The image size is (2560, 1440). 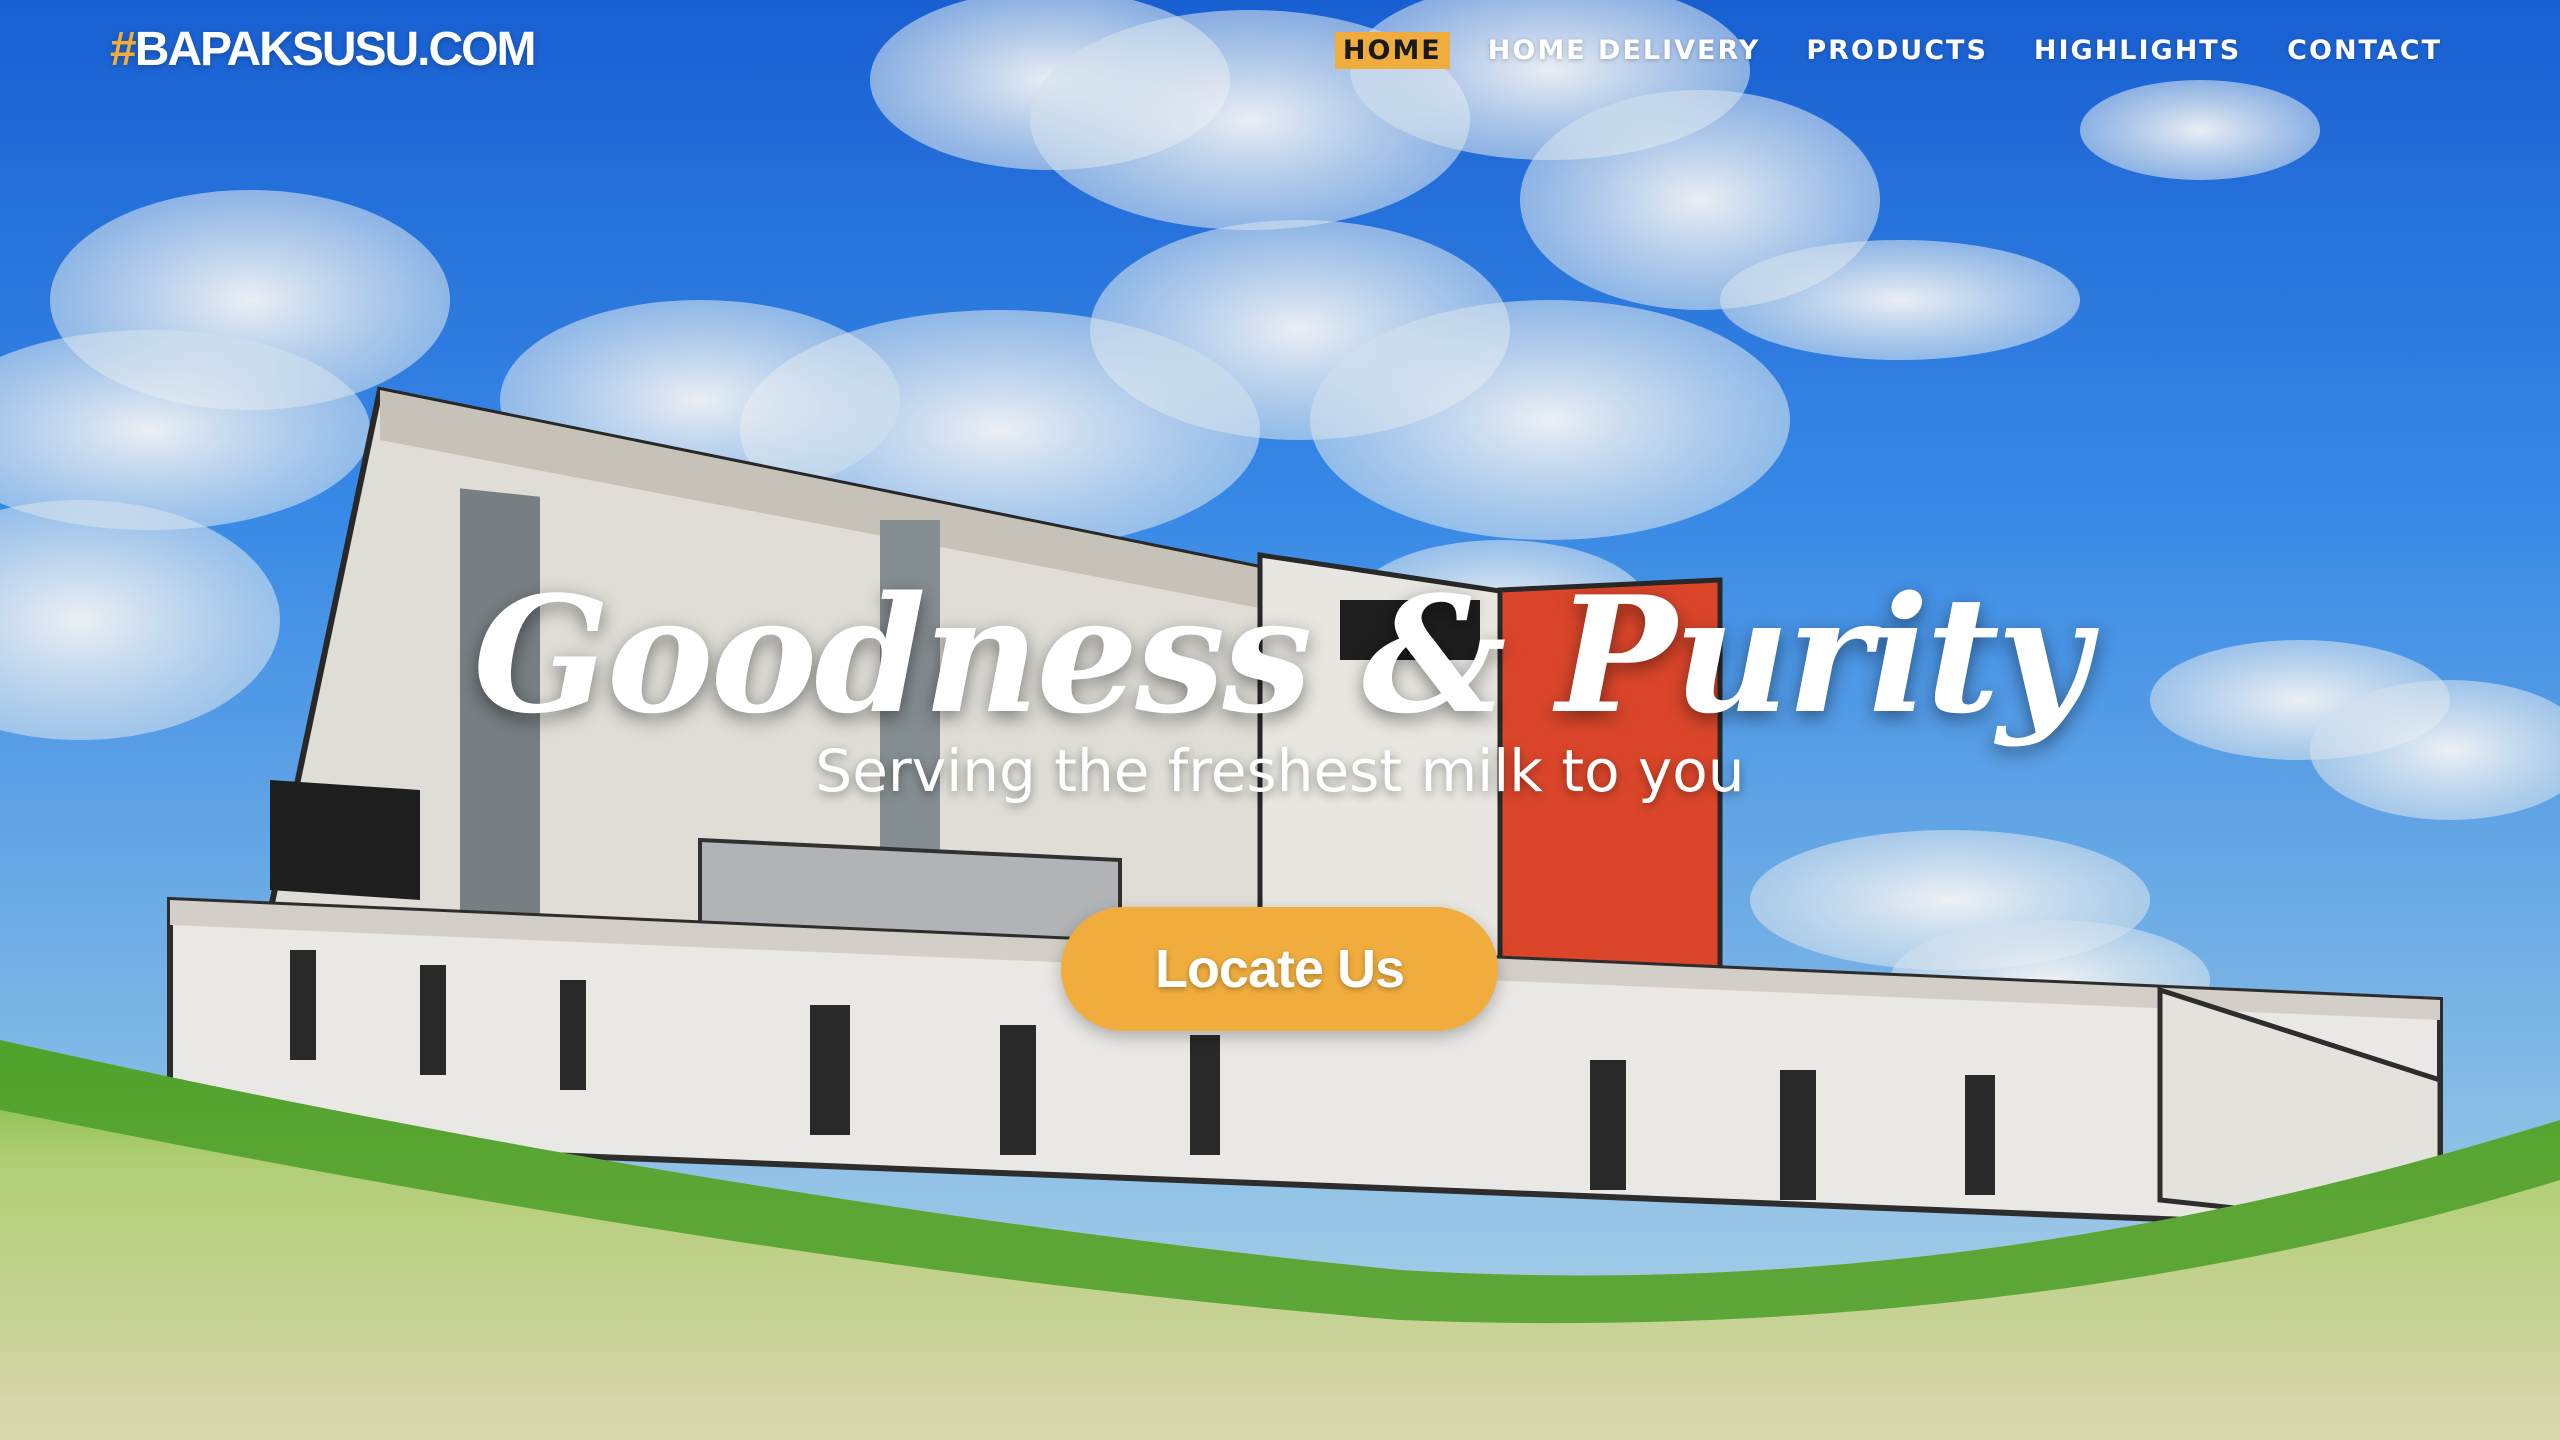 I want to click on hero-title: Goodness & Purity, so click(x=1281, y=655).